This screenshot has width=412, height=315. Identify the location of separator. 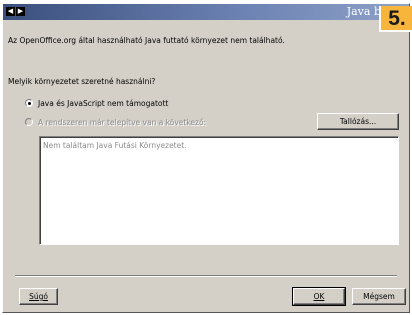
(206, 276).